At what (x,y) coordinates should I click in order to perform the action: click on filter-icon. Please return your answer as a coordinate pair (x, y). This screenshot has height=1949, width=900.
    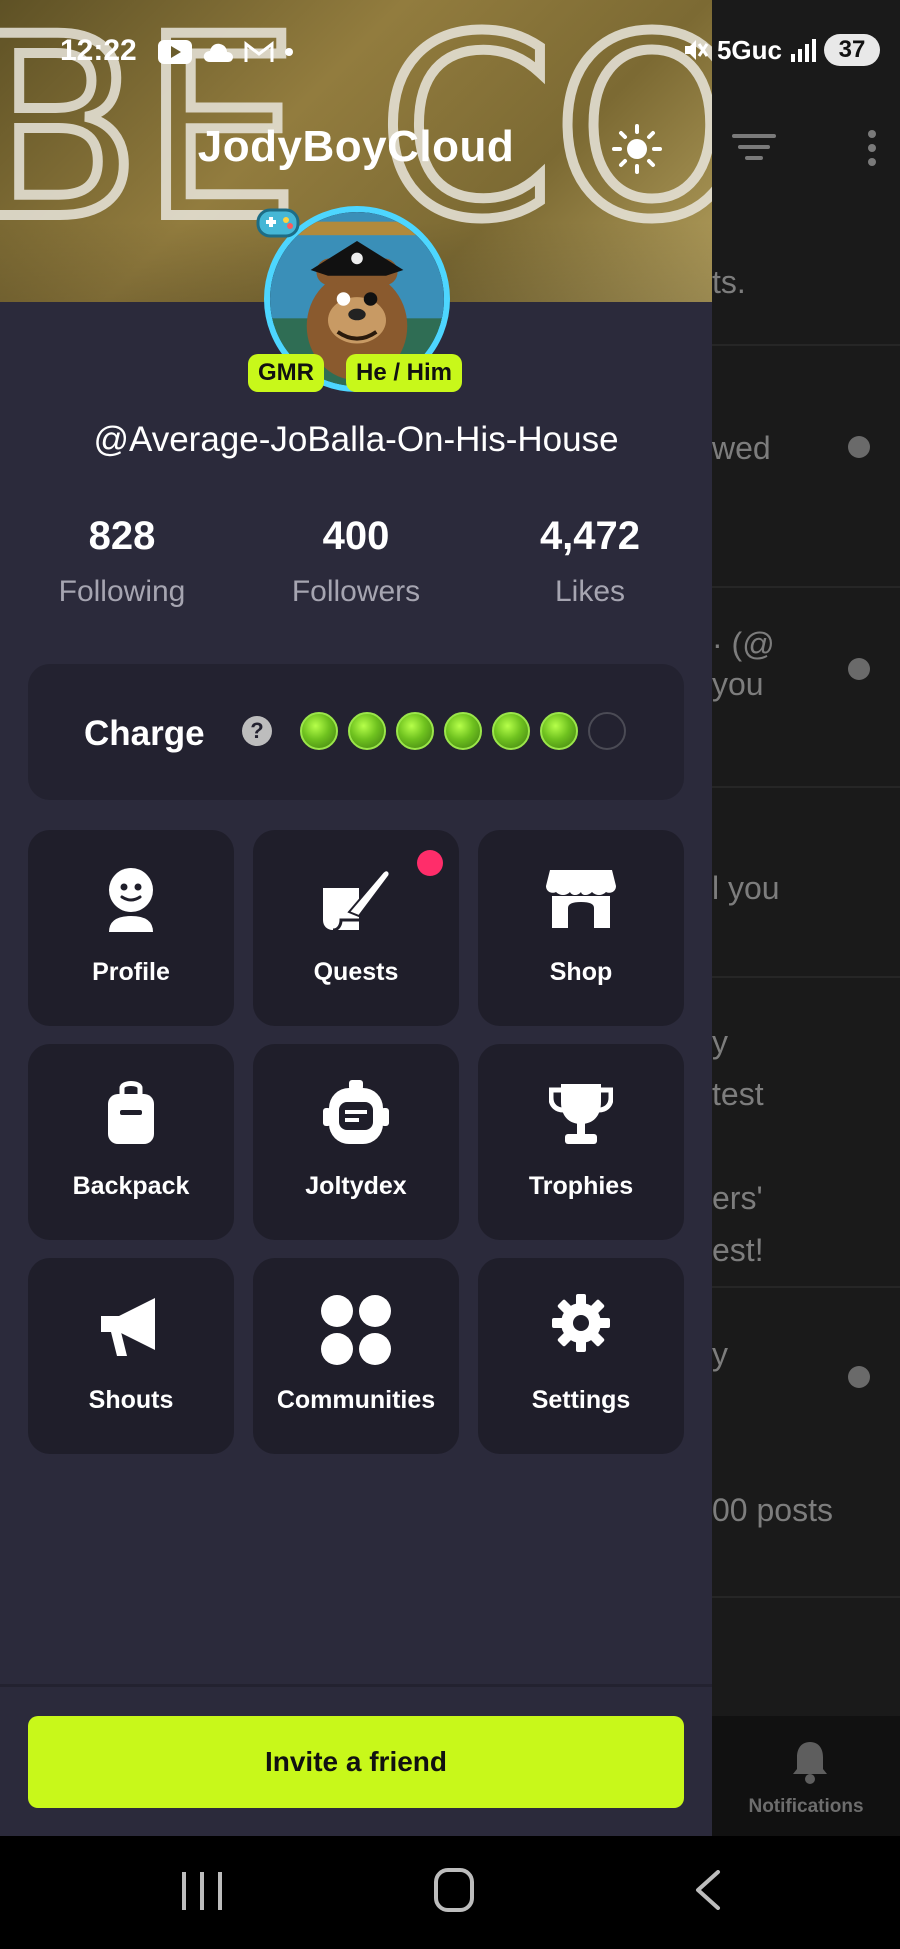
    Looking at the image, I should click on (754, 149).